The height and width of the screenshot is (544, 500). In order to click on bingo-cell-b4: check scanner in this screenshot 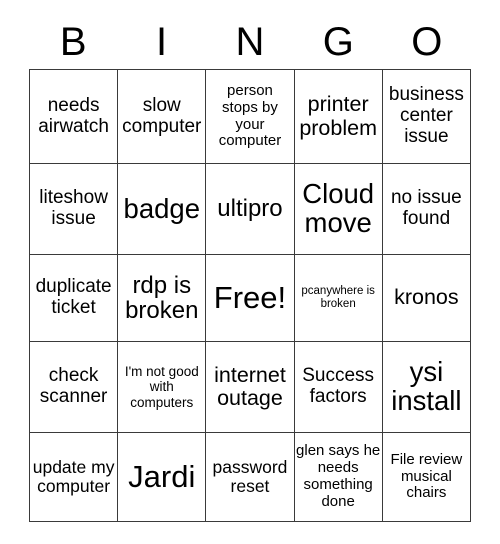, I will do `click(74, 387)`.